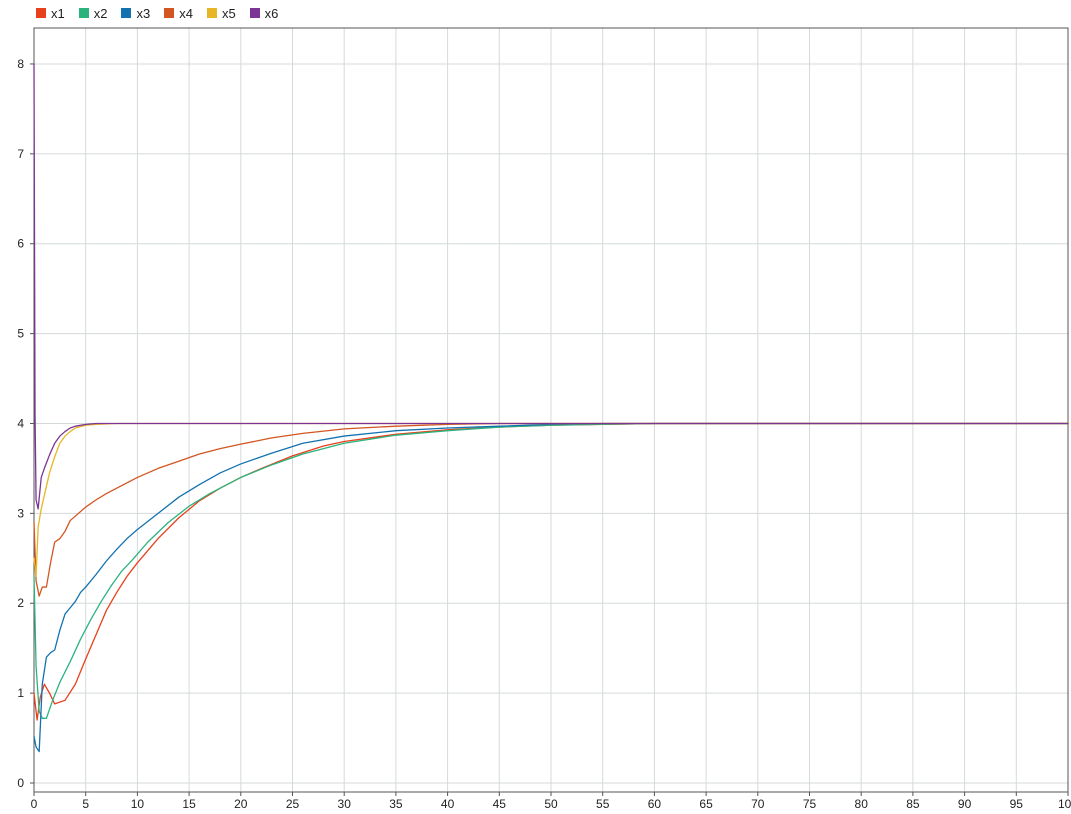 This screenshot has height=814, width=1071. I want to click on legend-label: x5, so click(228, 13).